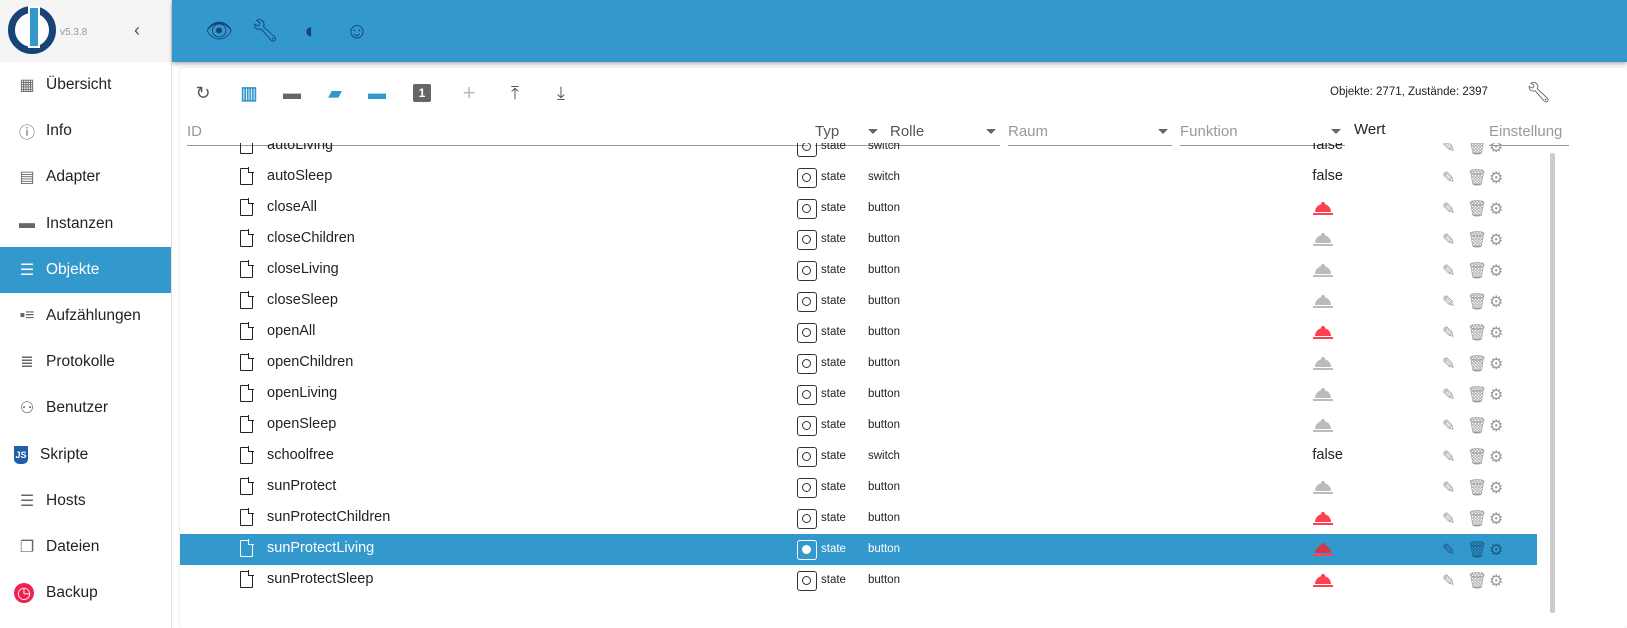 The width and height of the screenshot is (1627, 628). I want to click on sidebar-item-objekte: ☰ Objekte, so click(85, 269).